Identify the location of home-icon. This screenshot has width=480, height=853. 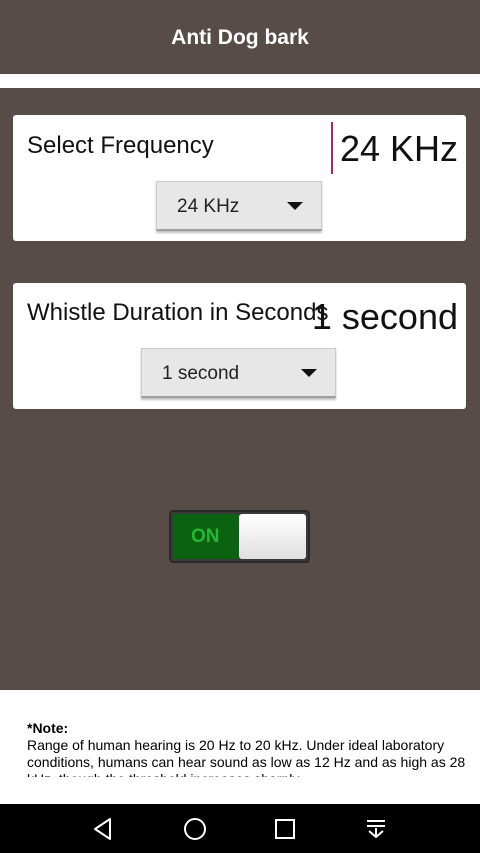
(195, 829).